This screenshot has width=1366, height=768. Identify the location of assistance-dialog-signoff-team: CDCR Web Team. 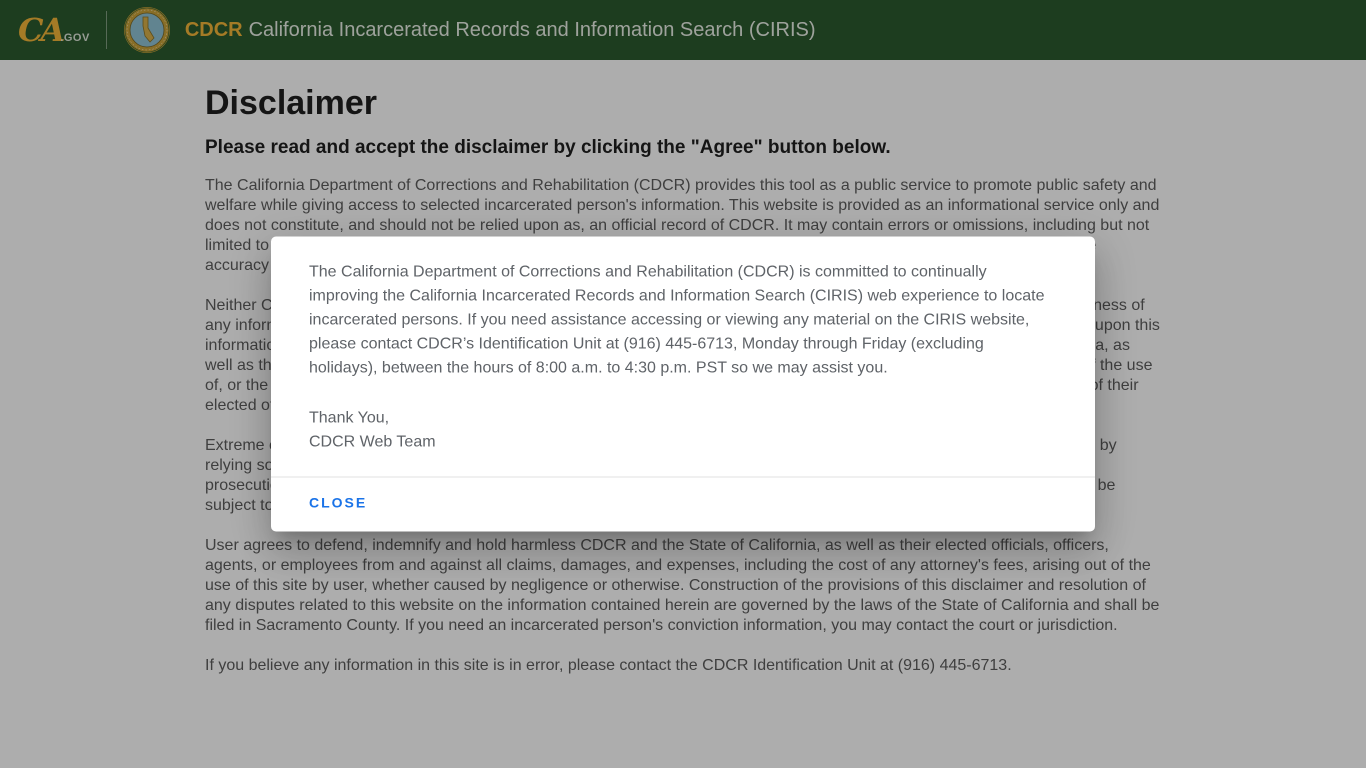
(372, 442).